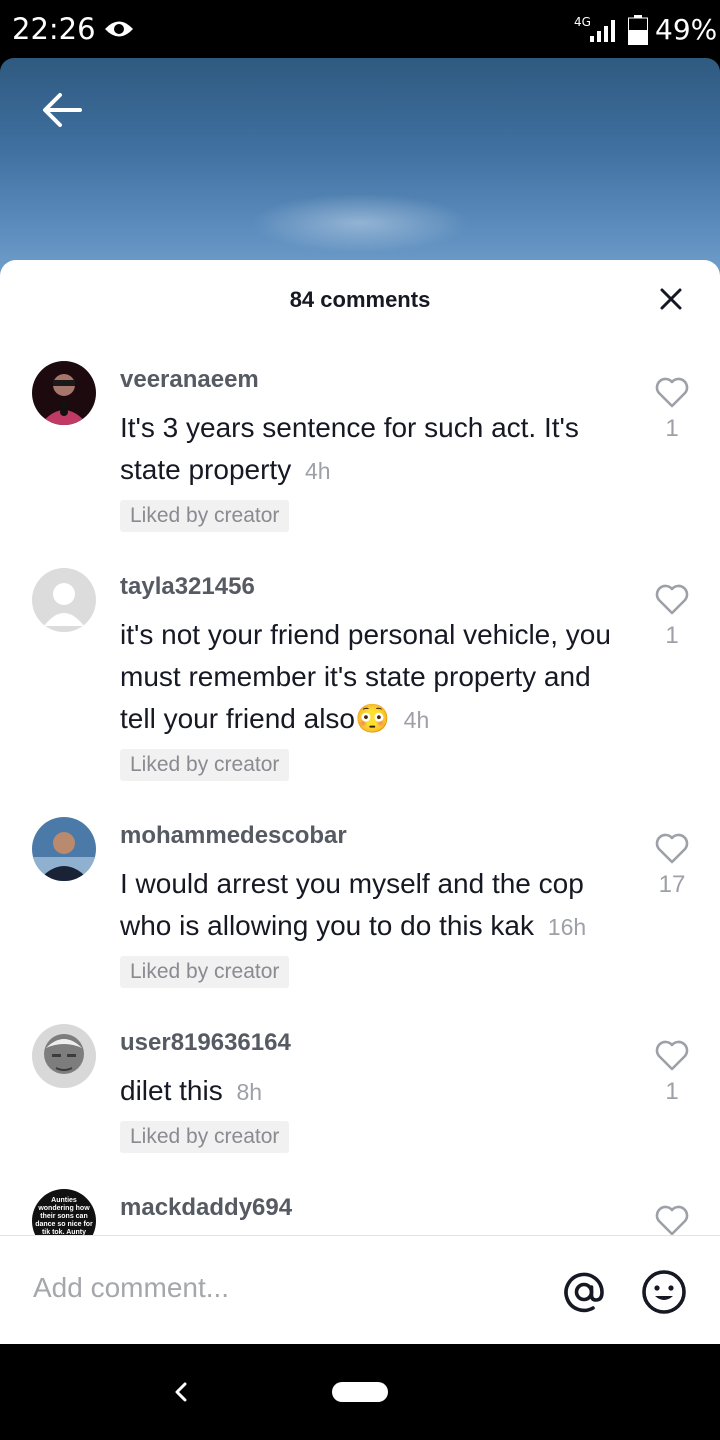  I want to click on at-icon, so click(584, 1292).